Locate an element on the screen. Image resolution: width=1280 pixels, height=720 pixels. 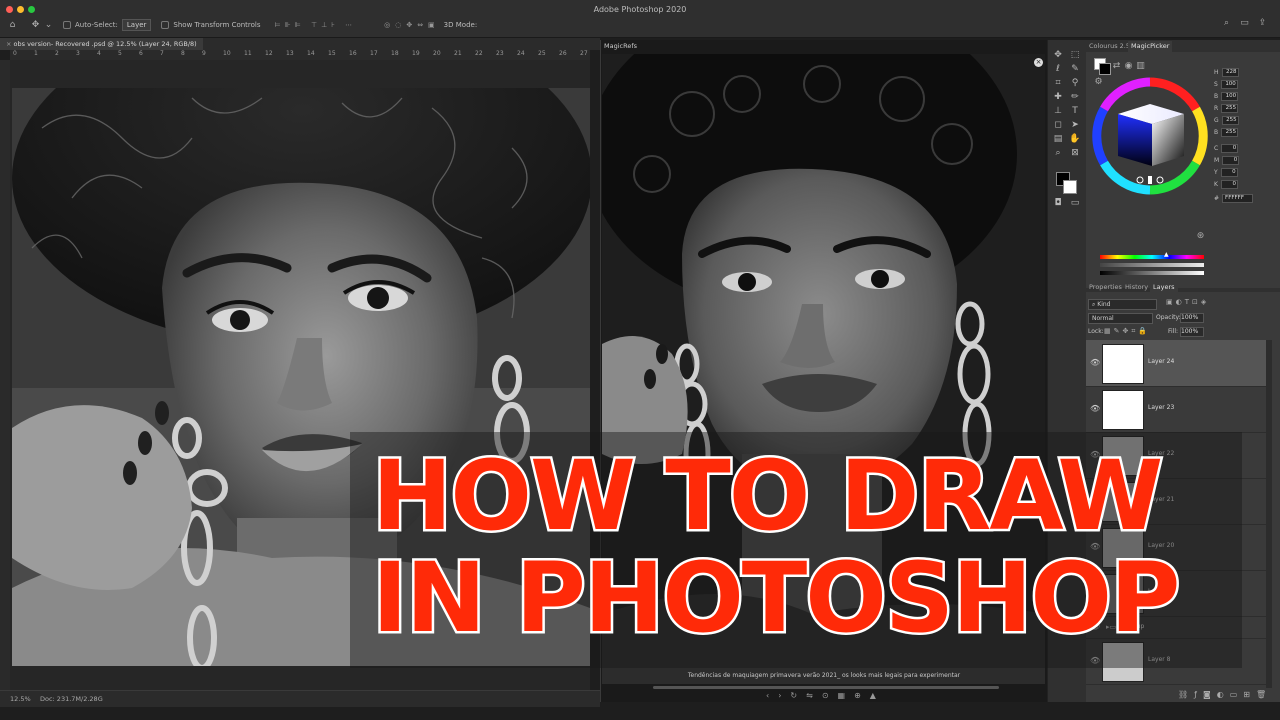
quick-mask-icon: ◘ is located at coordinates (1058, 203).